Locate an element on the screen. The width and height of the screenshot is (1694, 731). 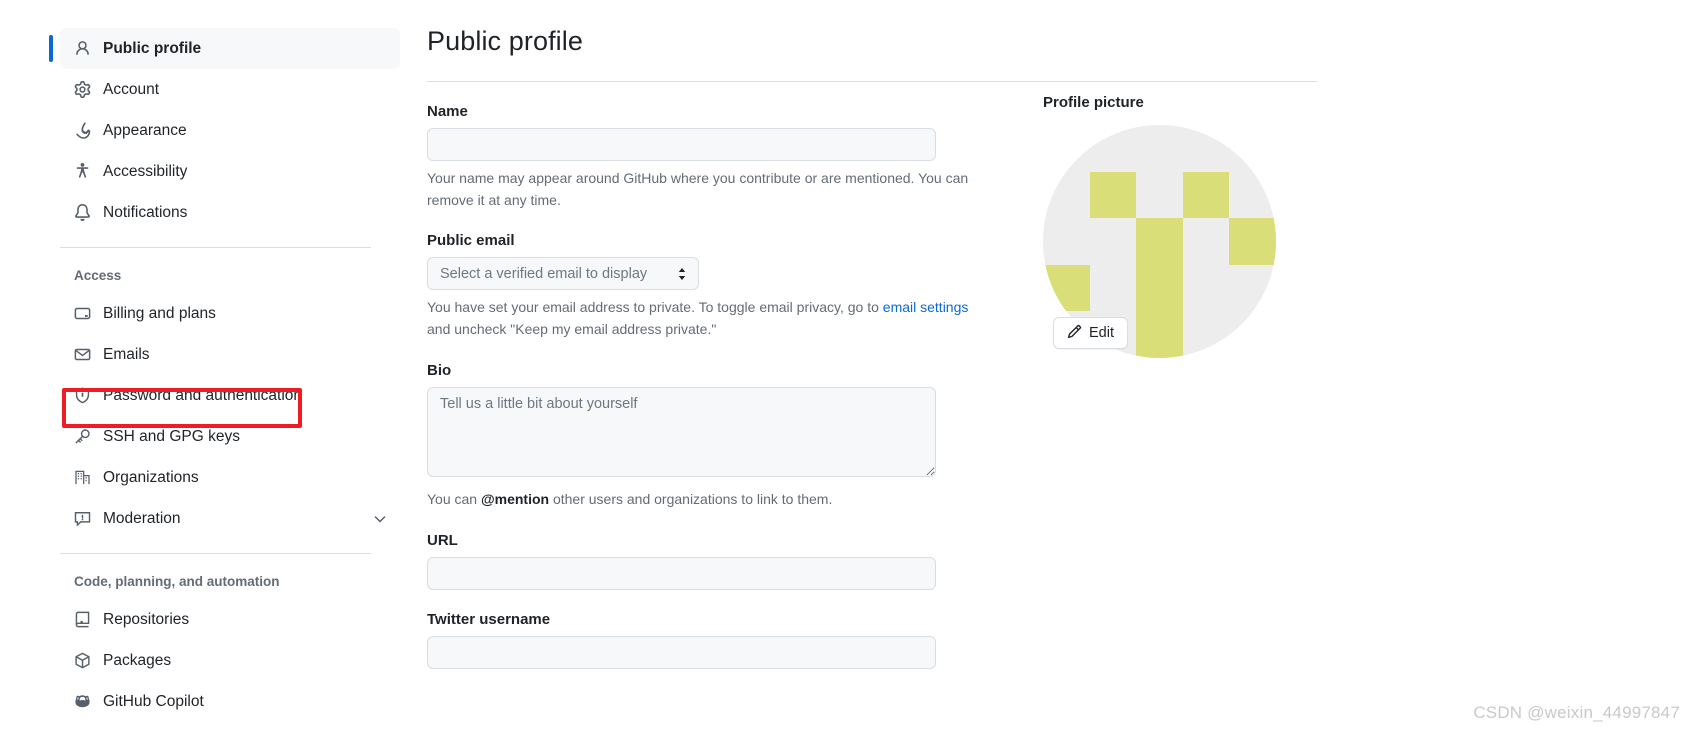
sidebar-item-emails: Emails is located at coordinates (230, 354).